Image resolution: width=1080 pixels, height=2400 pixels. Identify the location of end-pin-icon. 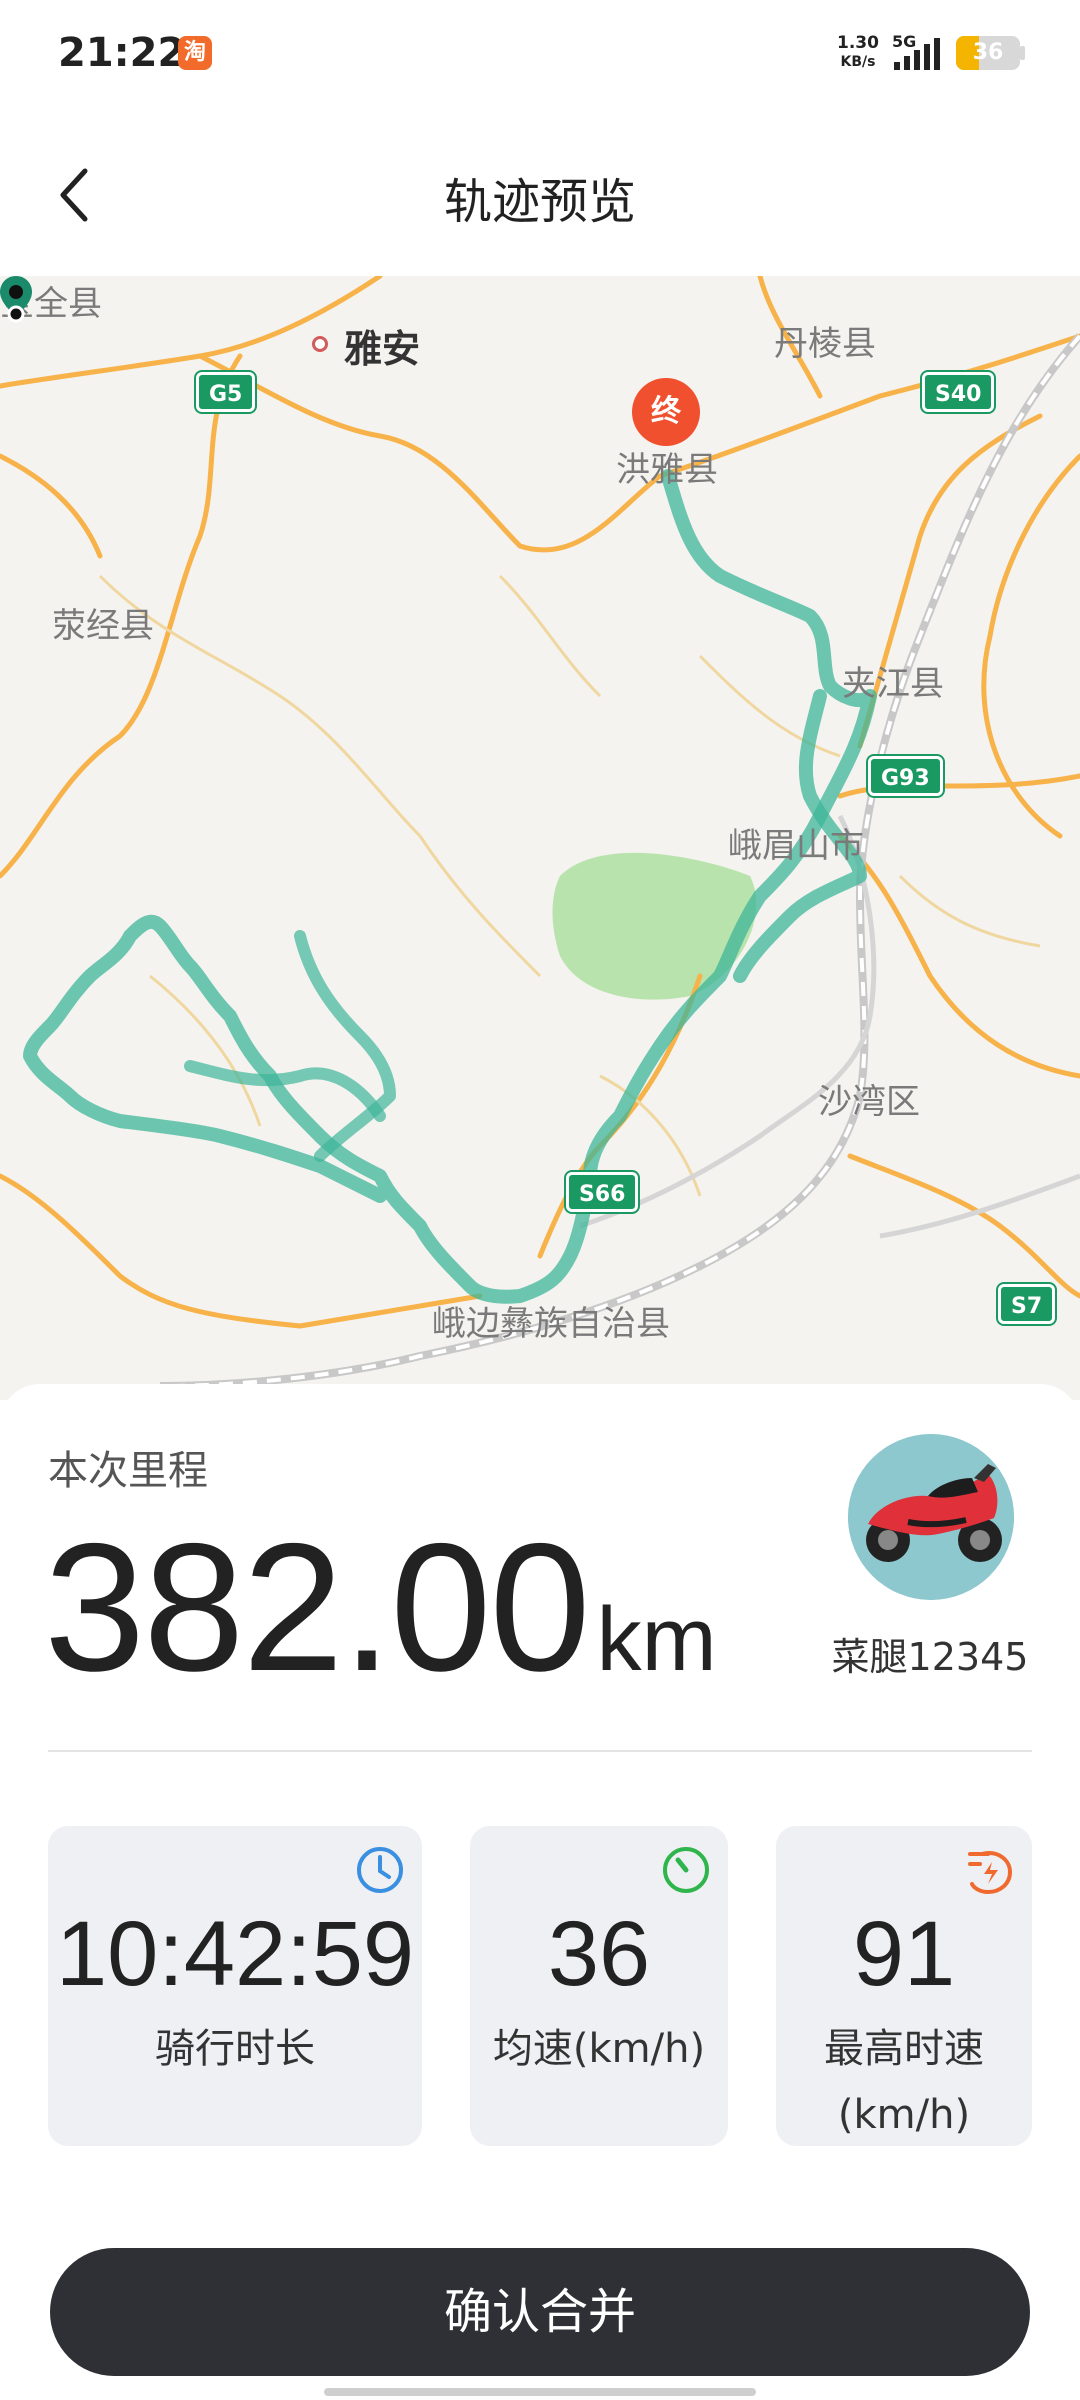
(16, 299).